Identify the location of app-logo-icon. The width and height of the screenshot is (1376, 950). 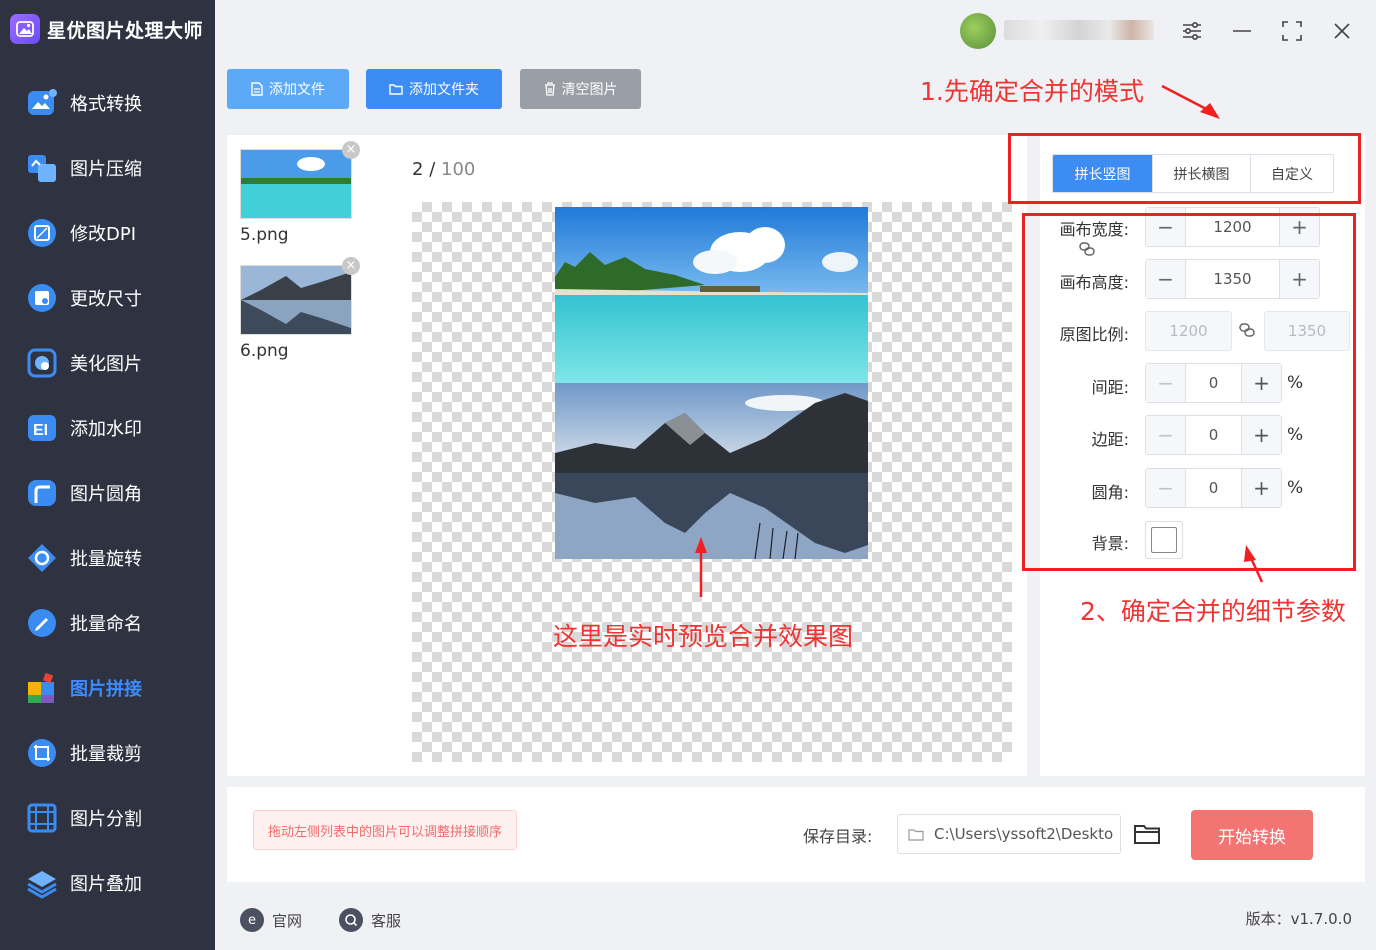
(25, 29).